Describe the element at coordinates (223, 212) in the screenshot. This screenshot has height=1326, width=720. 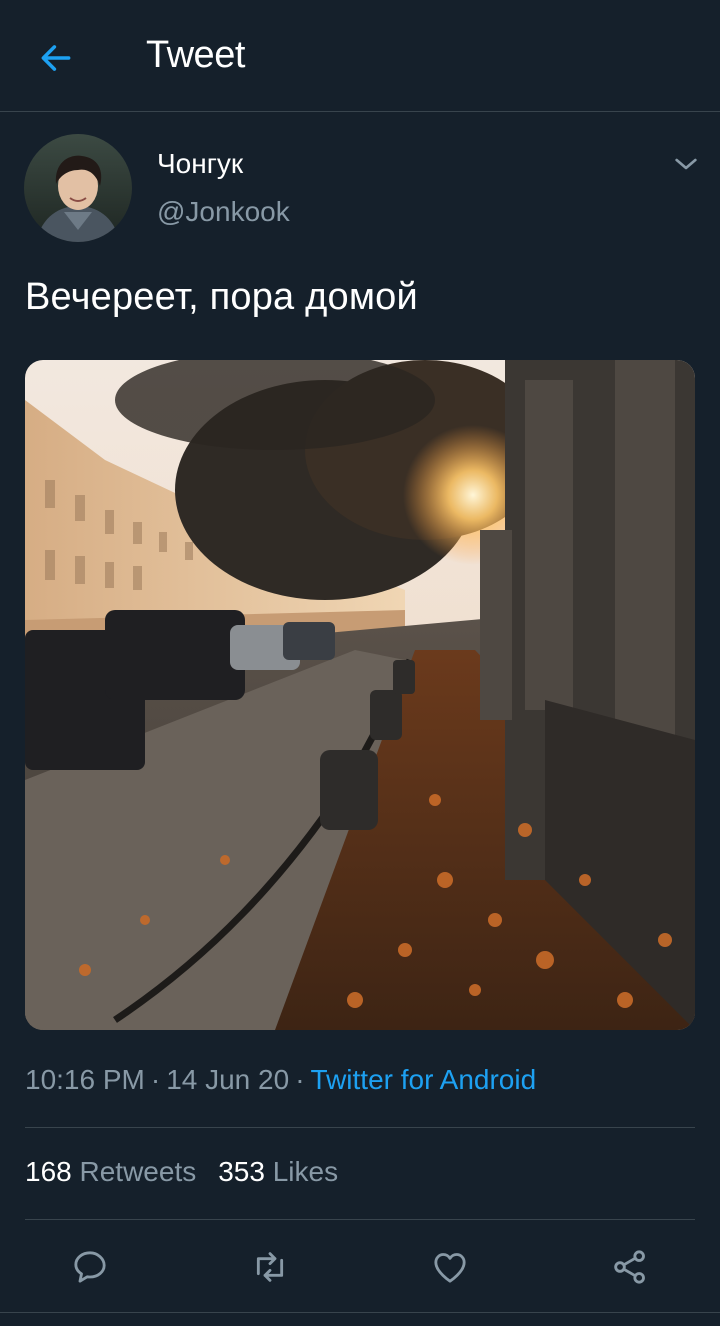
I see `author-handle: @Jonkook` at that location.